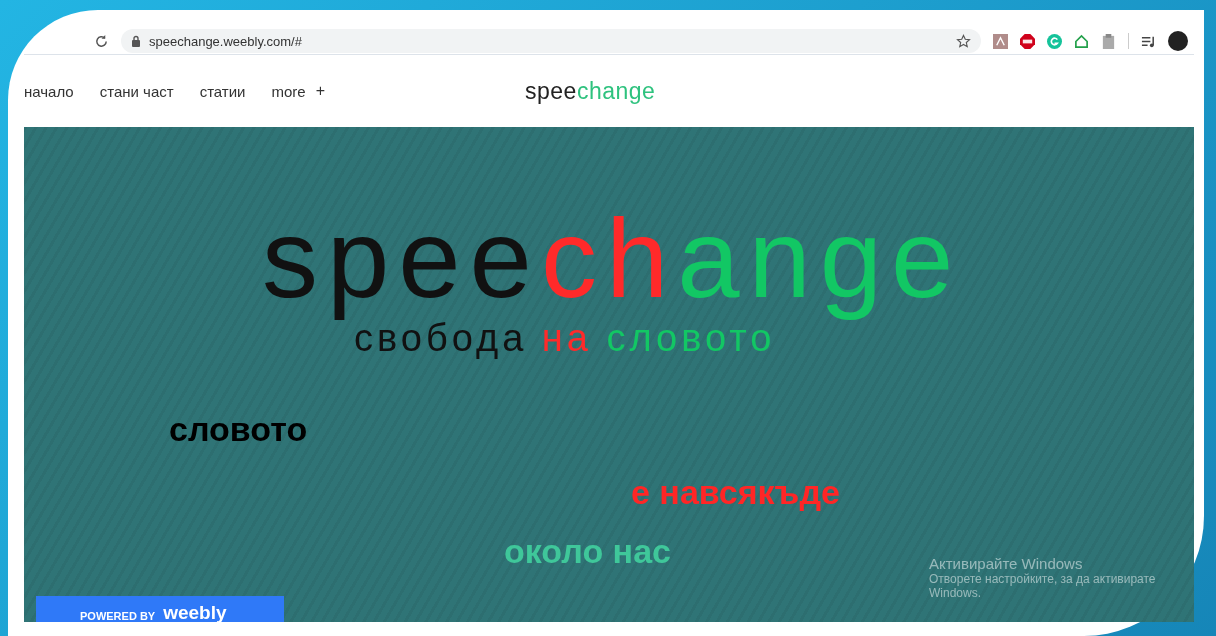 Image resolution: width=1216 pixels, height=636 pixels. I want to click on pdf-extension-icon, so click(1000, 41).